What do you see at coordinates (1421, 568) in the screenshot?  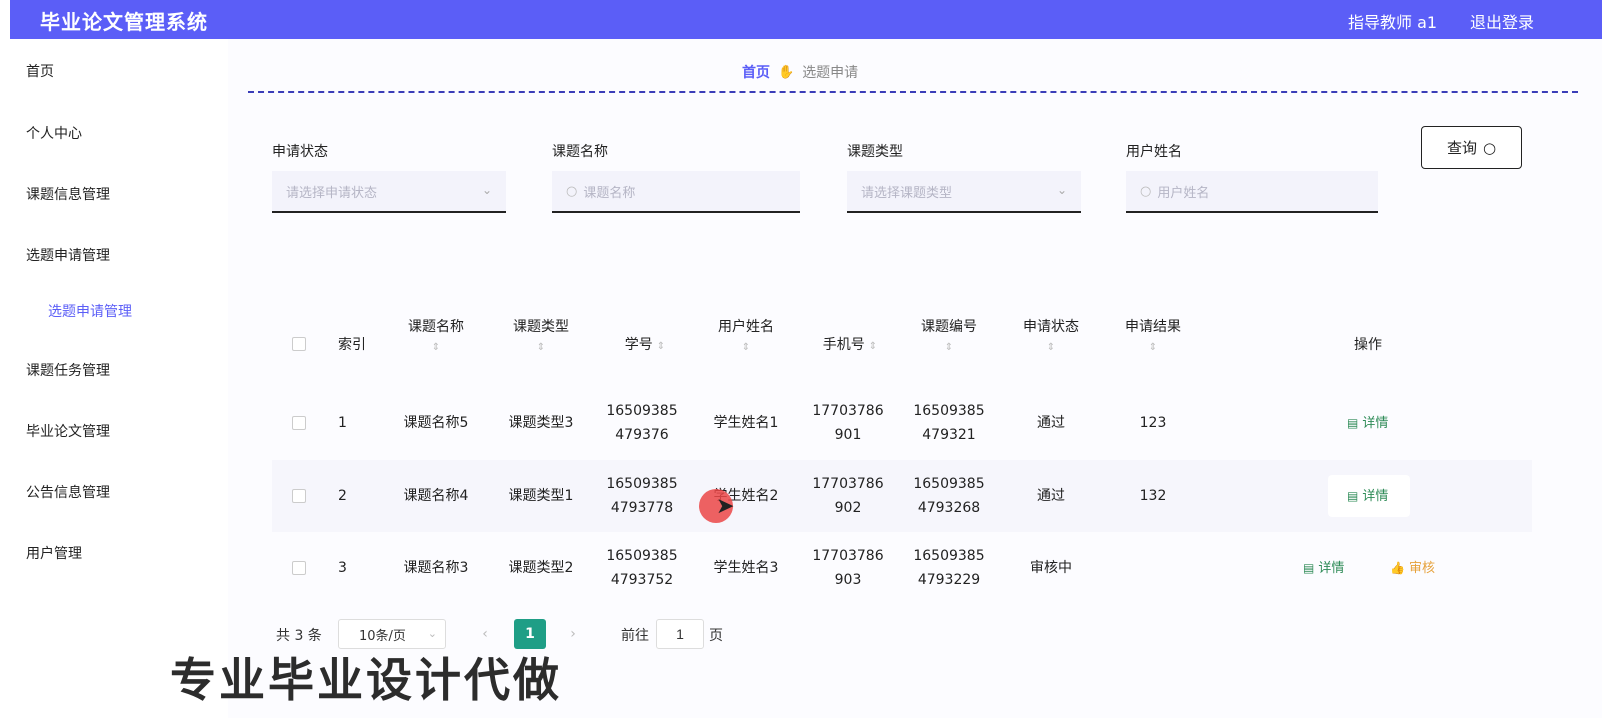 I see `audit-button-label: 审核` at bounding box center [1421, 568].